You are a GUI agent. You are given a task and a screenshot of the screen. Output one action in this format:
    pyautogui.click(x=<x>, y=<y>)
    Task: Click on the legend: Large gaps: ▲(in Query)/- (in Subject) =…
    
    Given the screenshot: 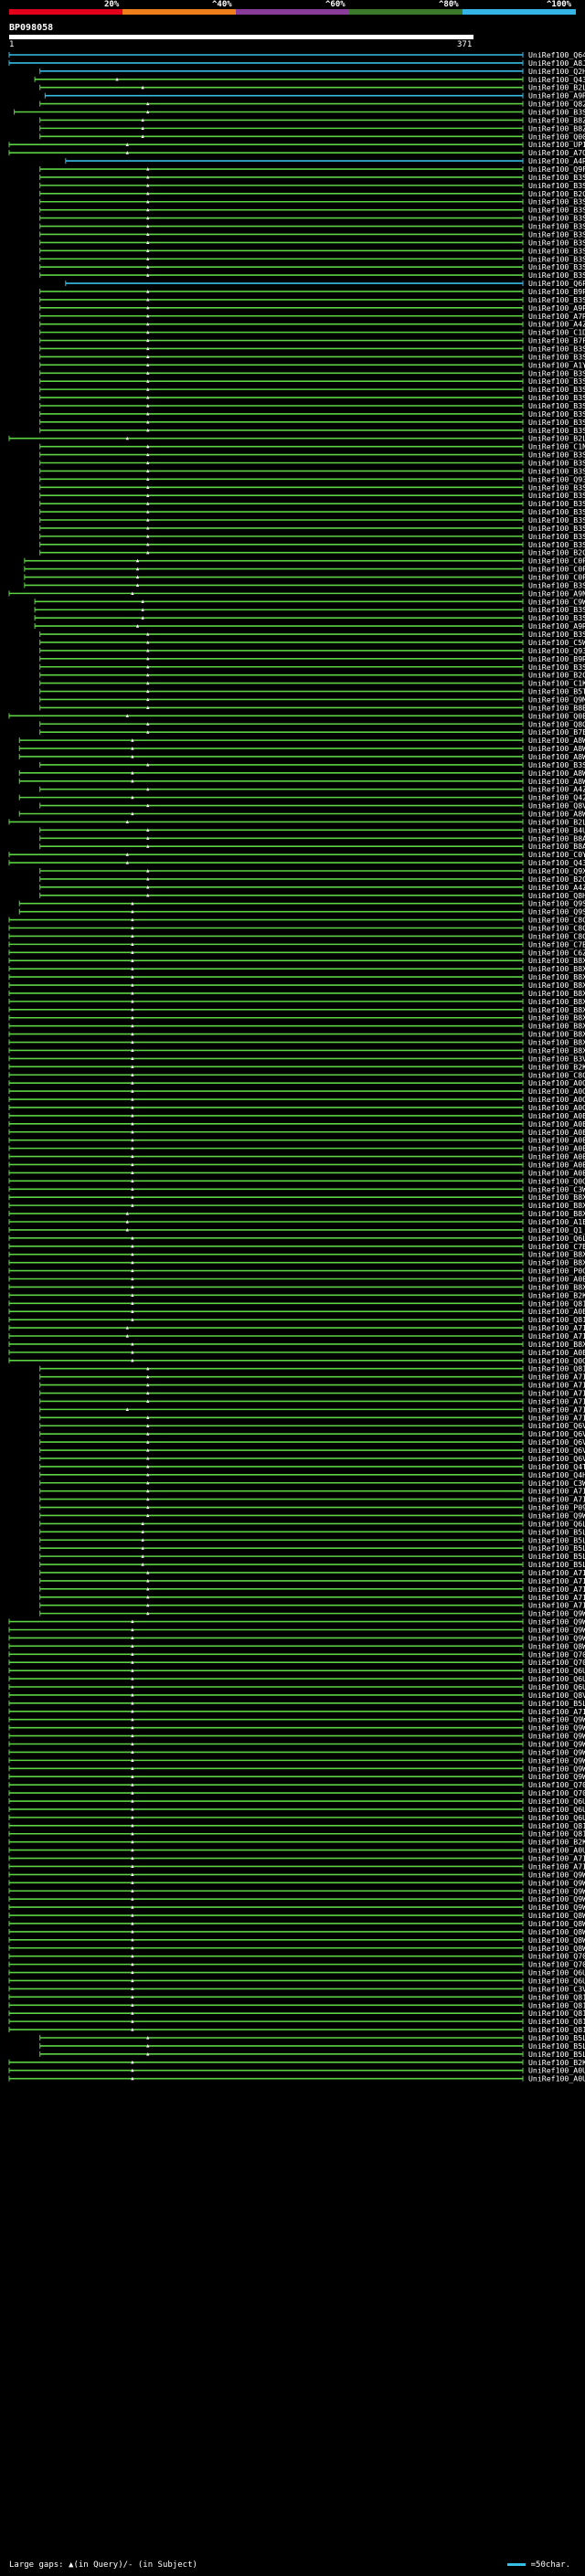 What is the action you would take?
    pyautogui.click(x=293, y=2565)
    